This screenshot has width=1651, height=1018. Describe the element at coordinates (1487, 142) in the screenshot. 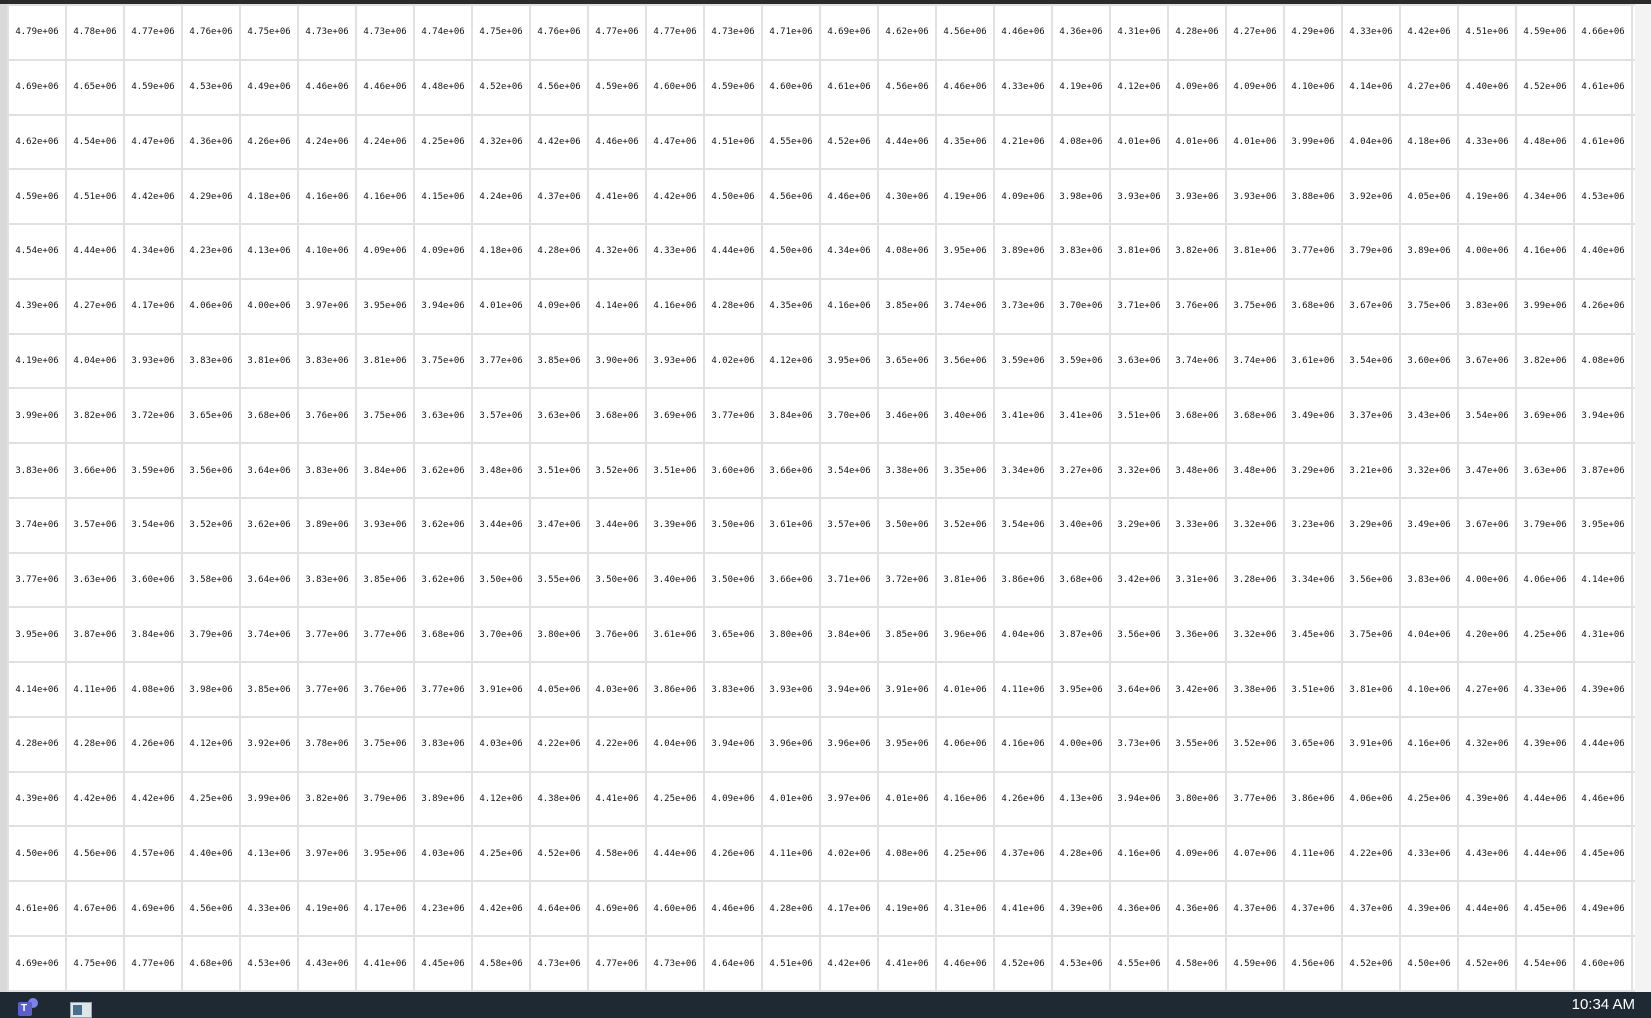

I see `grid-cell: 4.33e+06` at that location.